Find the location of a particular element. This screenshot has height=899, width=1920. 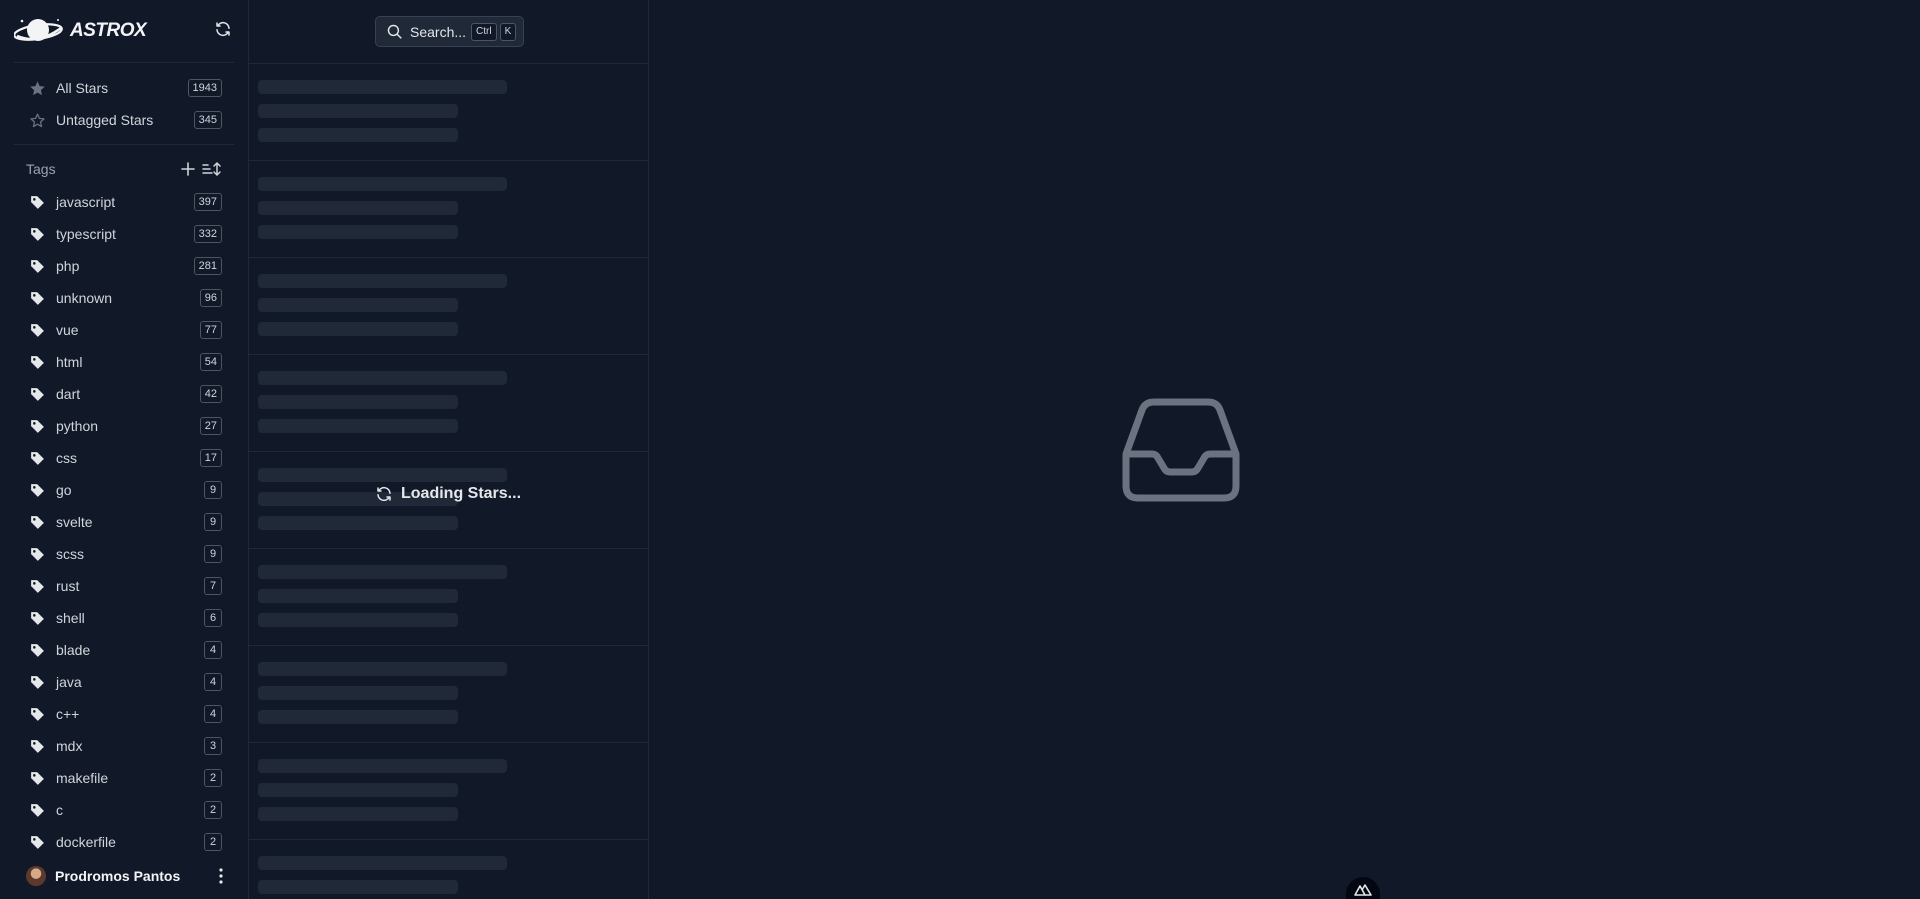

count-badge: 281 is located at coordinates (207, 266).